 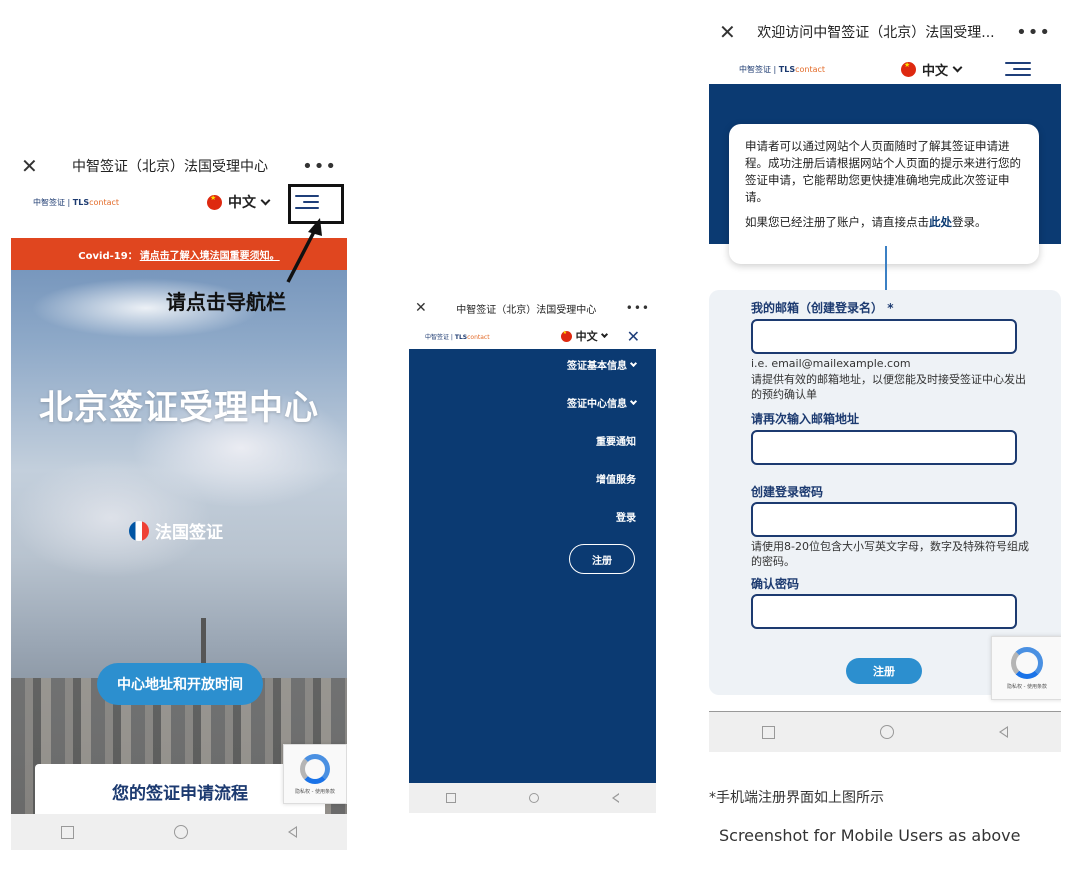 I want to click on email-confirm-field, so click(x=884, y=447).